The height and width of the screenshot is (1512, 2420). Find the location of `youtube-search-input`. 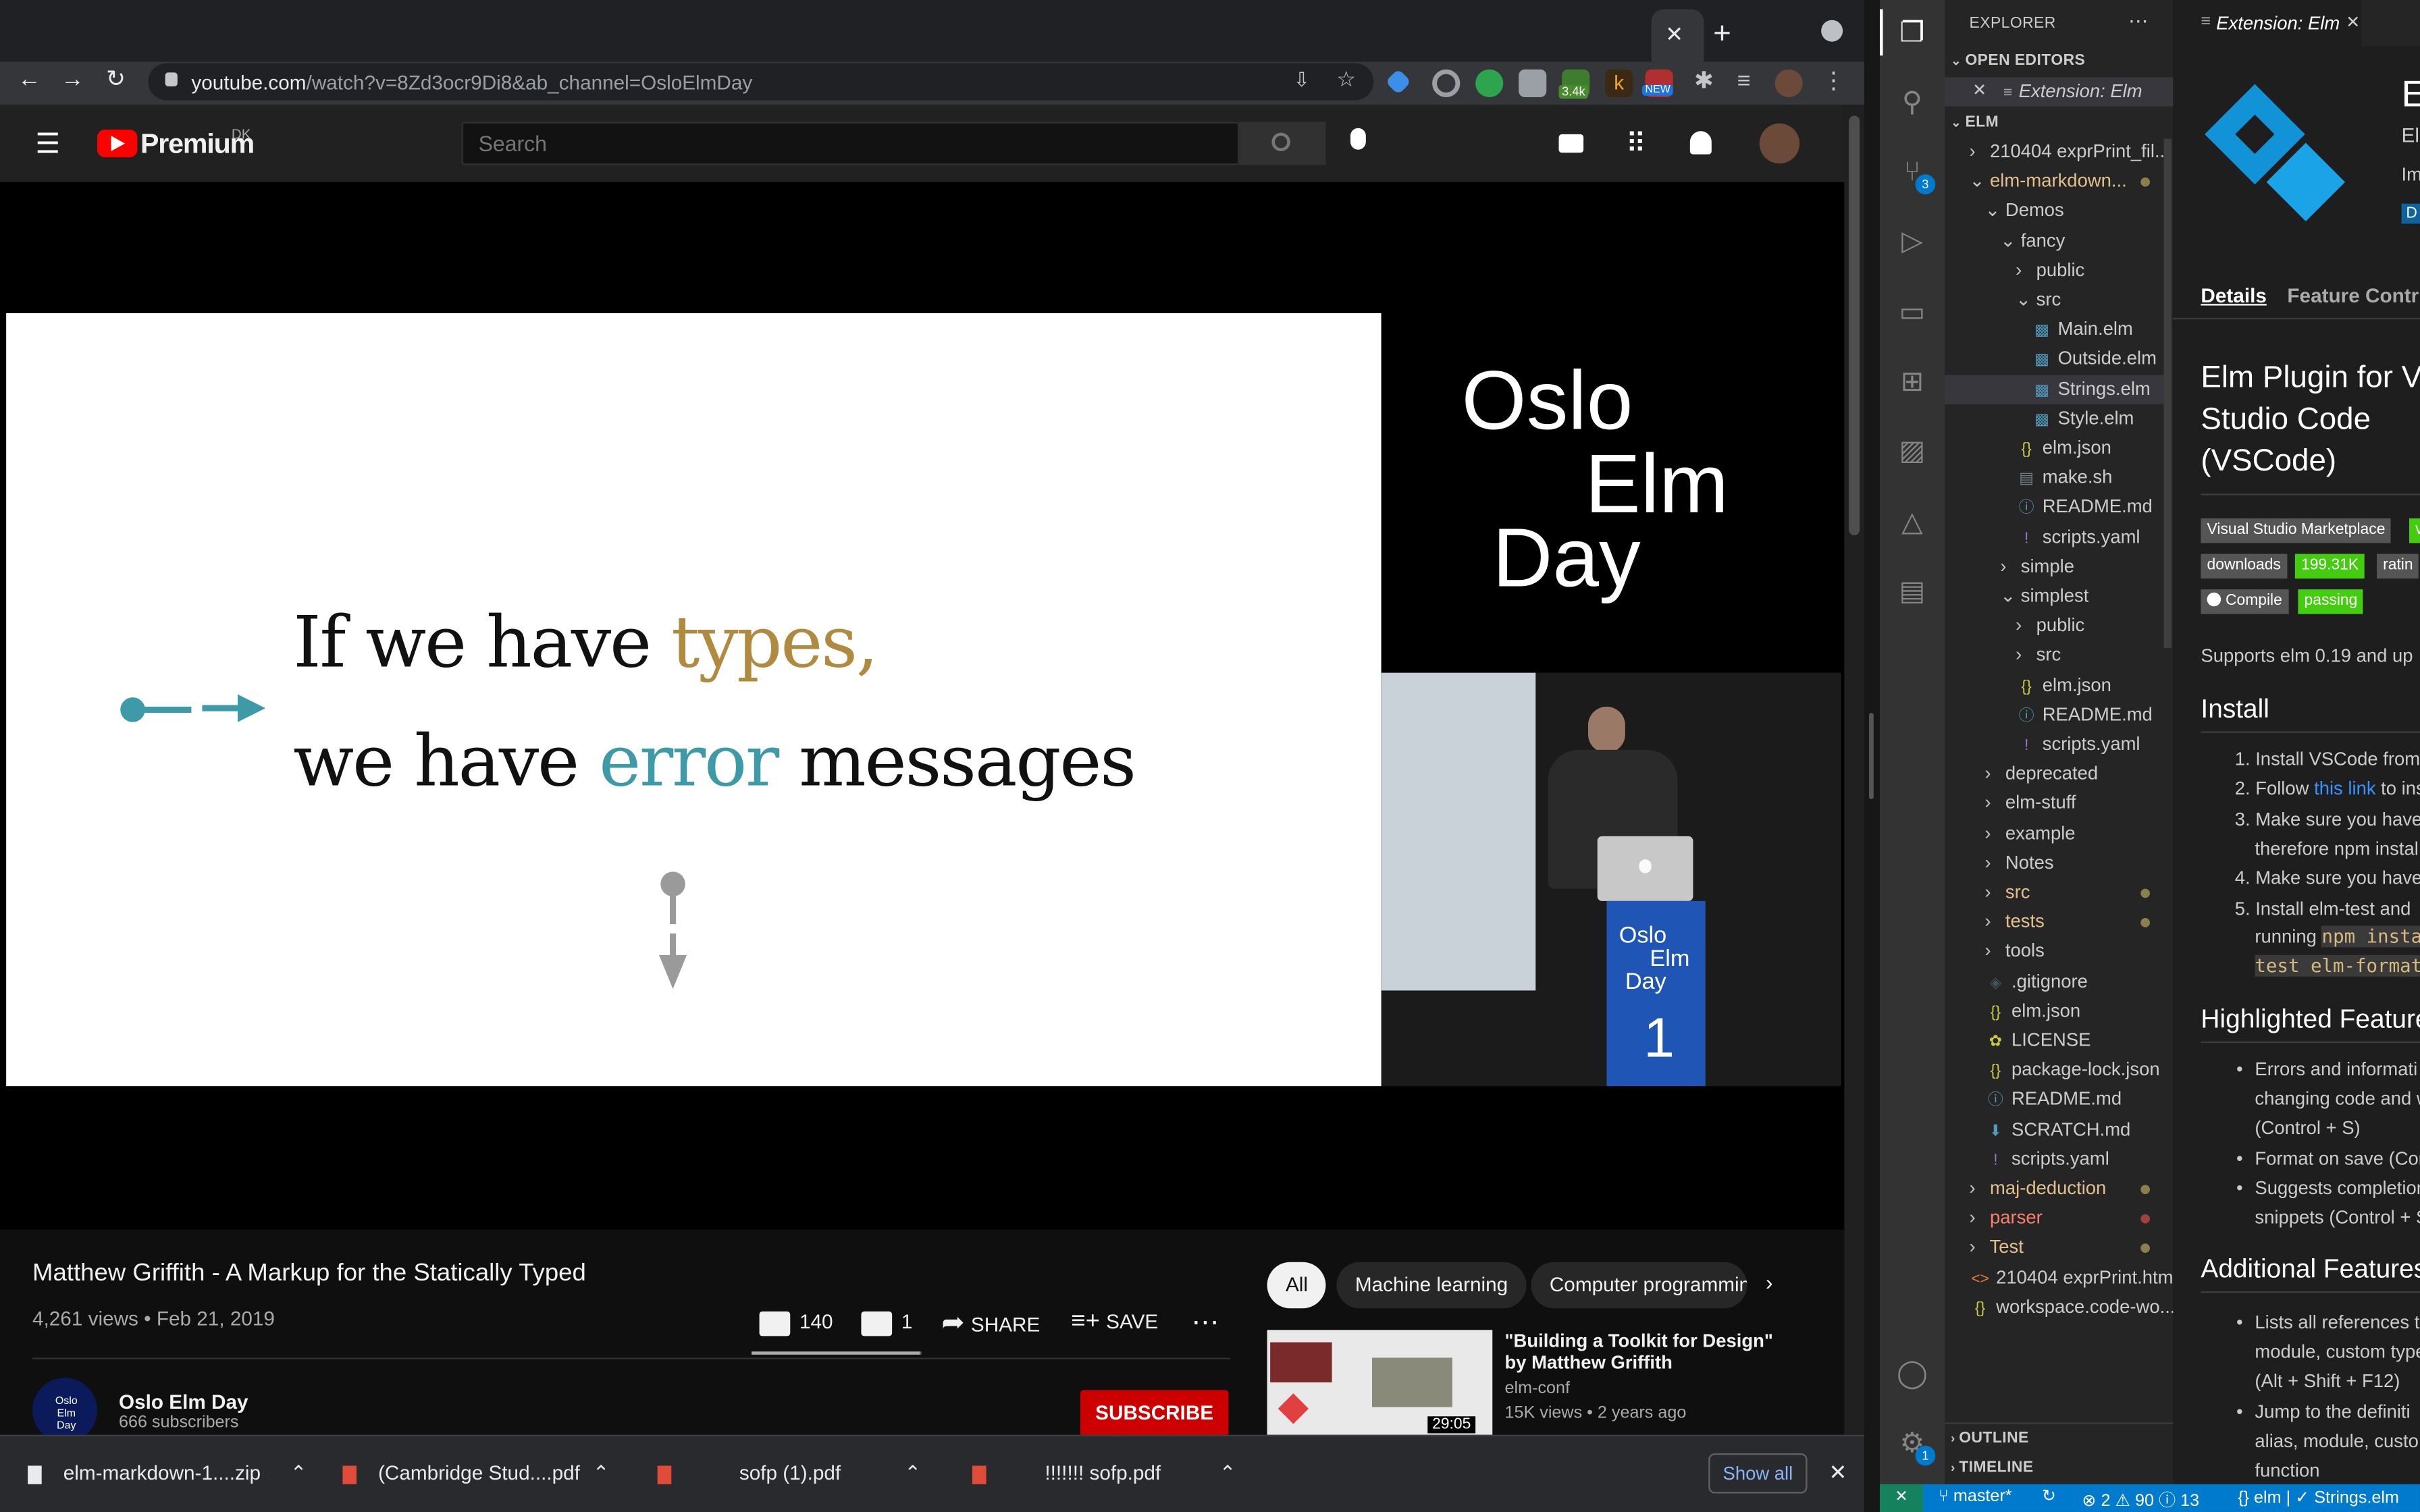

youtube-search-input is located at coordinates (850, 143).